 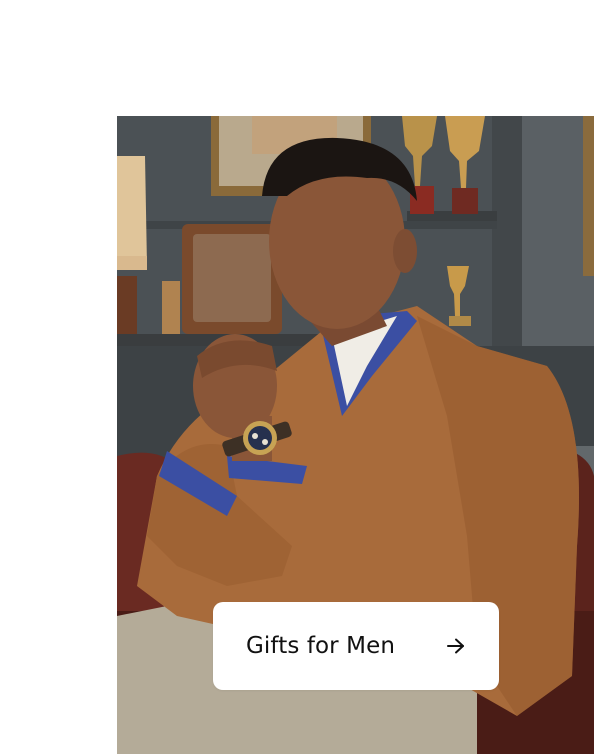 I want to click on gifts-for-men-button: Gifts for Men, so click(x=356, y=646).